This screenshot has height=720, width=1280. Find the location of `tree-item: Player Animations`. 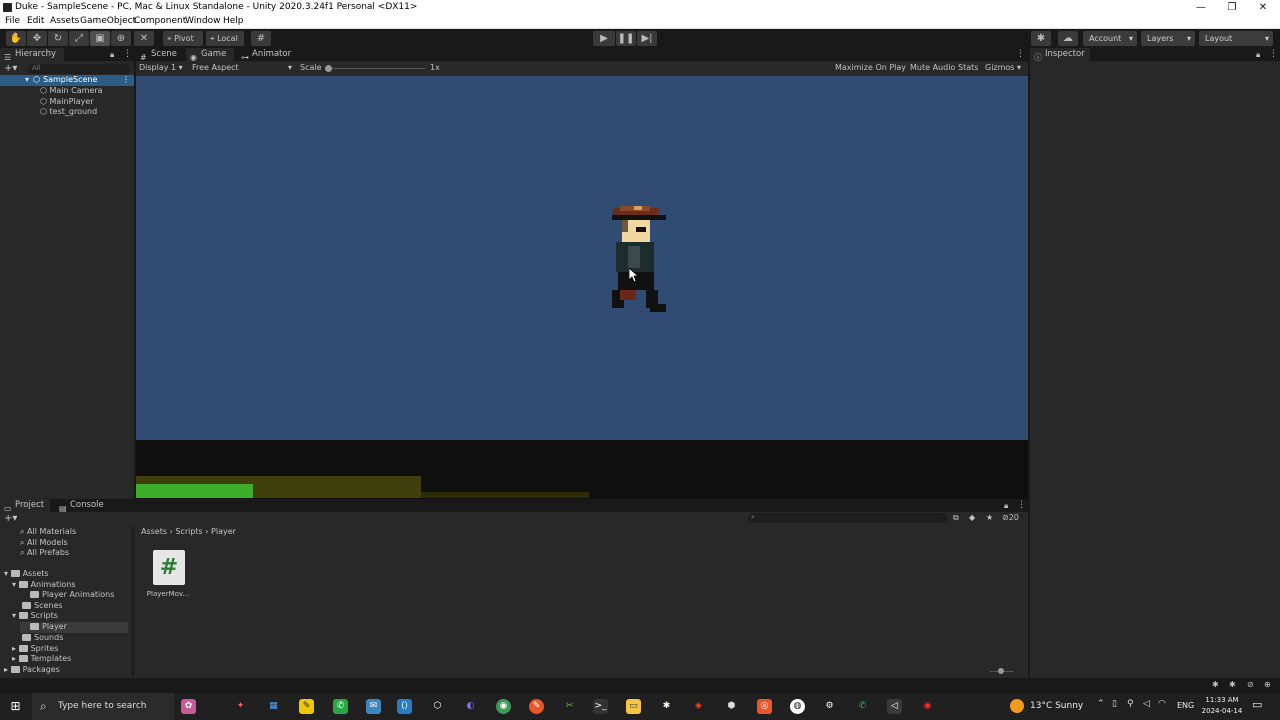

tree-item: Player Animations is located at coordinates (79, 595).